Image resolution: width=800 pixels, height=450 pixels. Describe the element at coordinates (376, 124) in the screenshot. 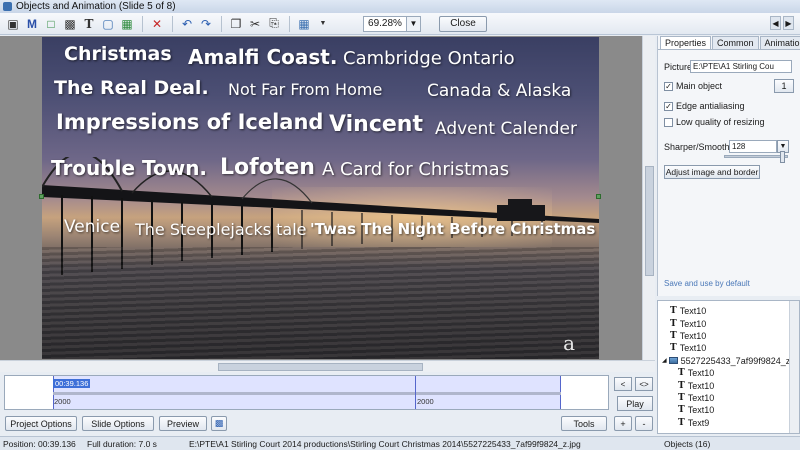

I see `slide-text-vincent: Vincent` at that location.